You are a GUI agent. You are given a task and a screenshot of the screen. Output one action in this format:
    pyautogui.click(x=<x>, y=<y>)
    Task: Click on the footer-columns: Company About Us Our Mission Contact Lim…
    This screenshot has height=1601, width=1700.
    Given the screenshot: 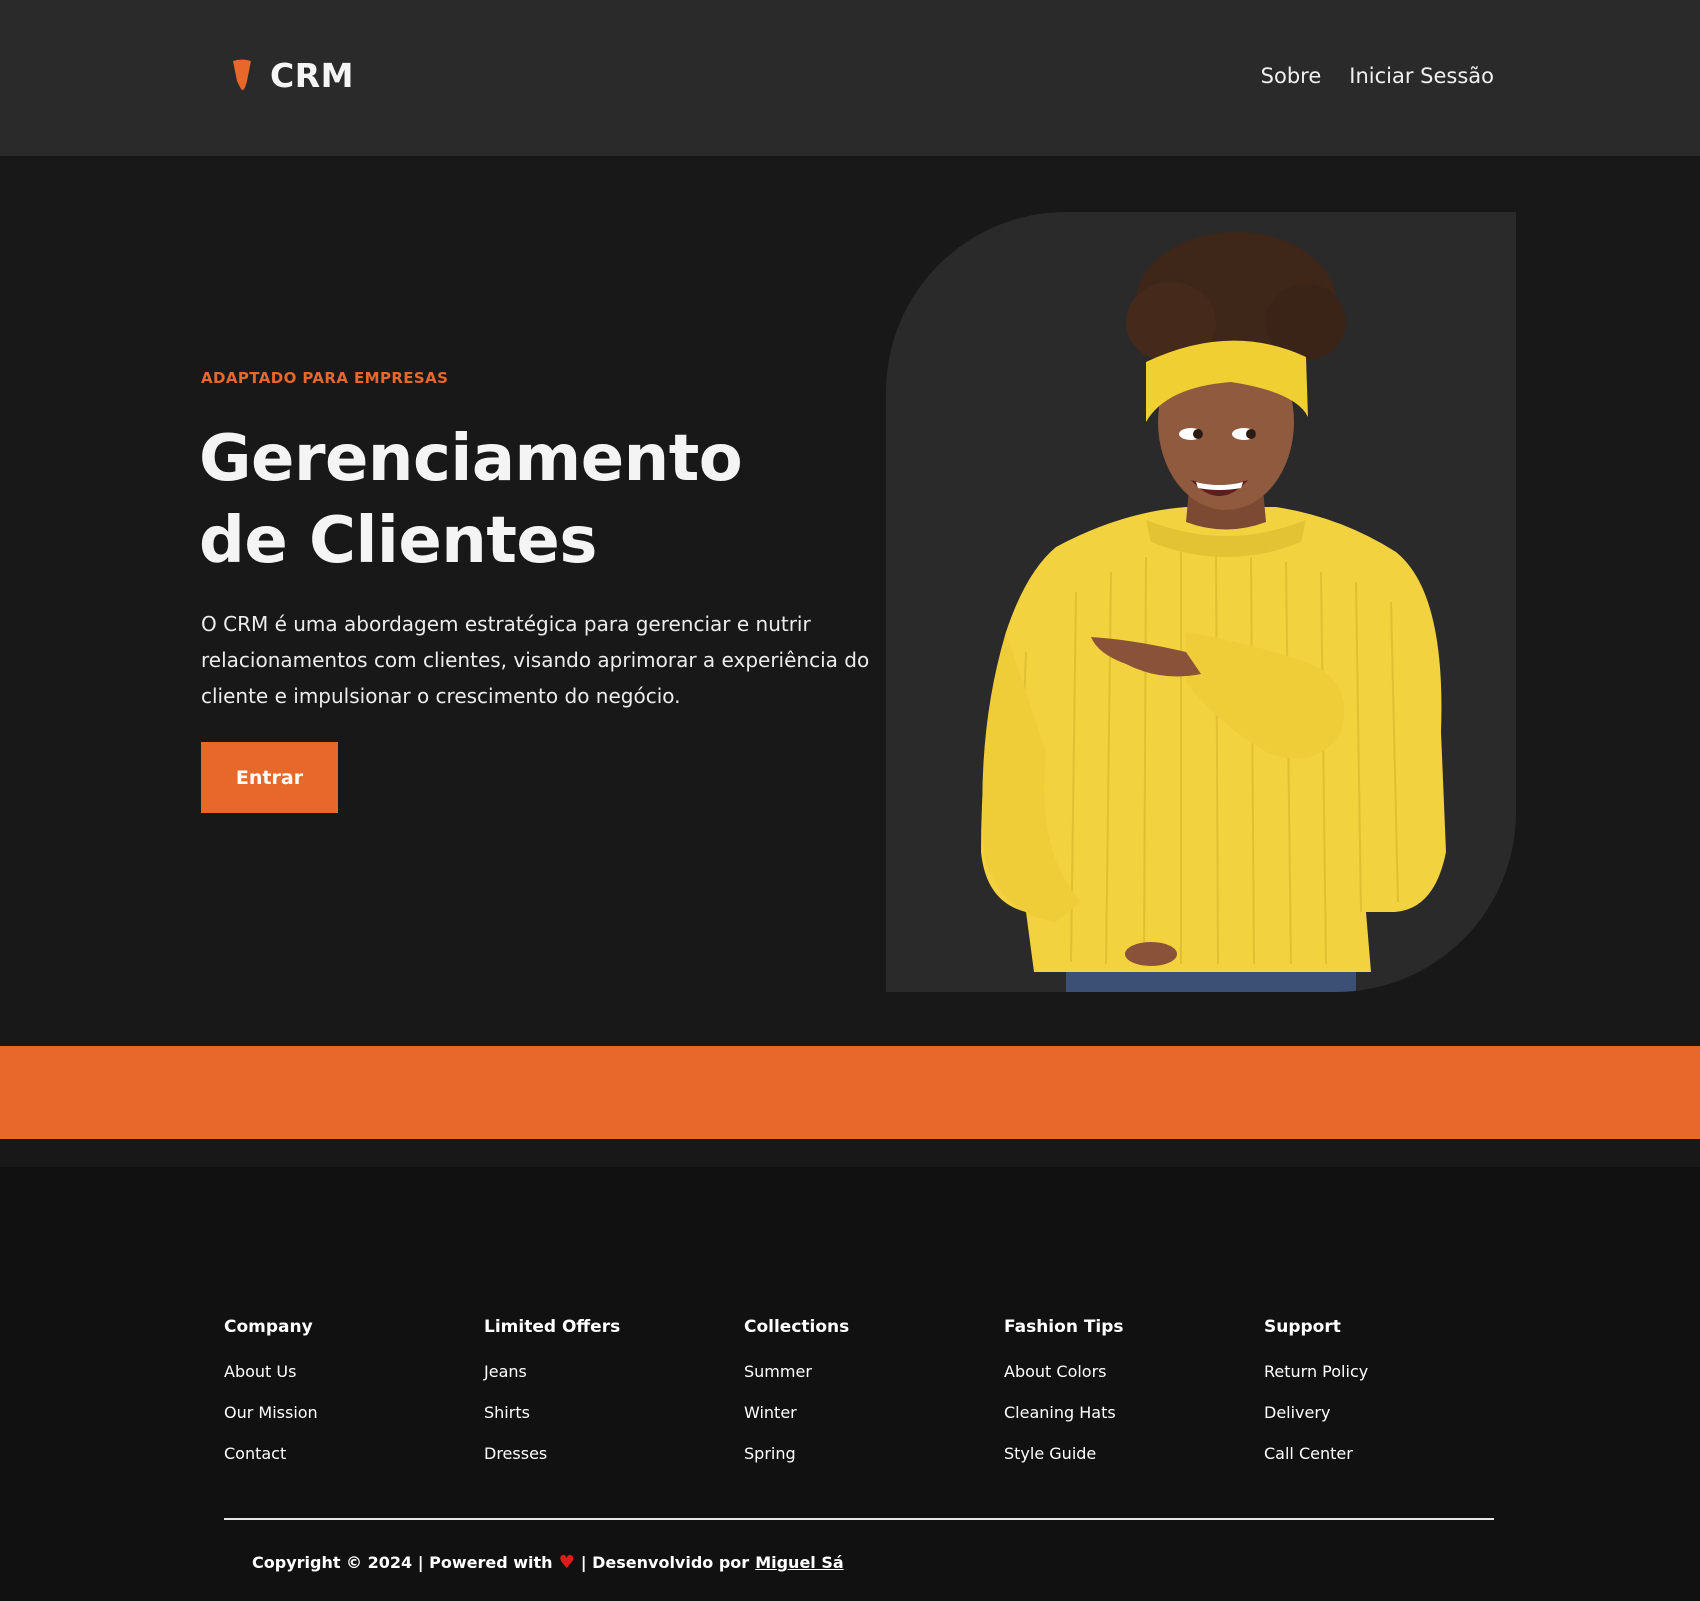 What is the action you would take?
    pyautogui.click(x=874, y=1401)
    